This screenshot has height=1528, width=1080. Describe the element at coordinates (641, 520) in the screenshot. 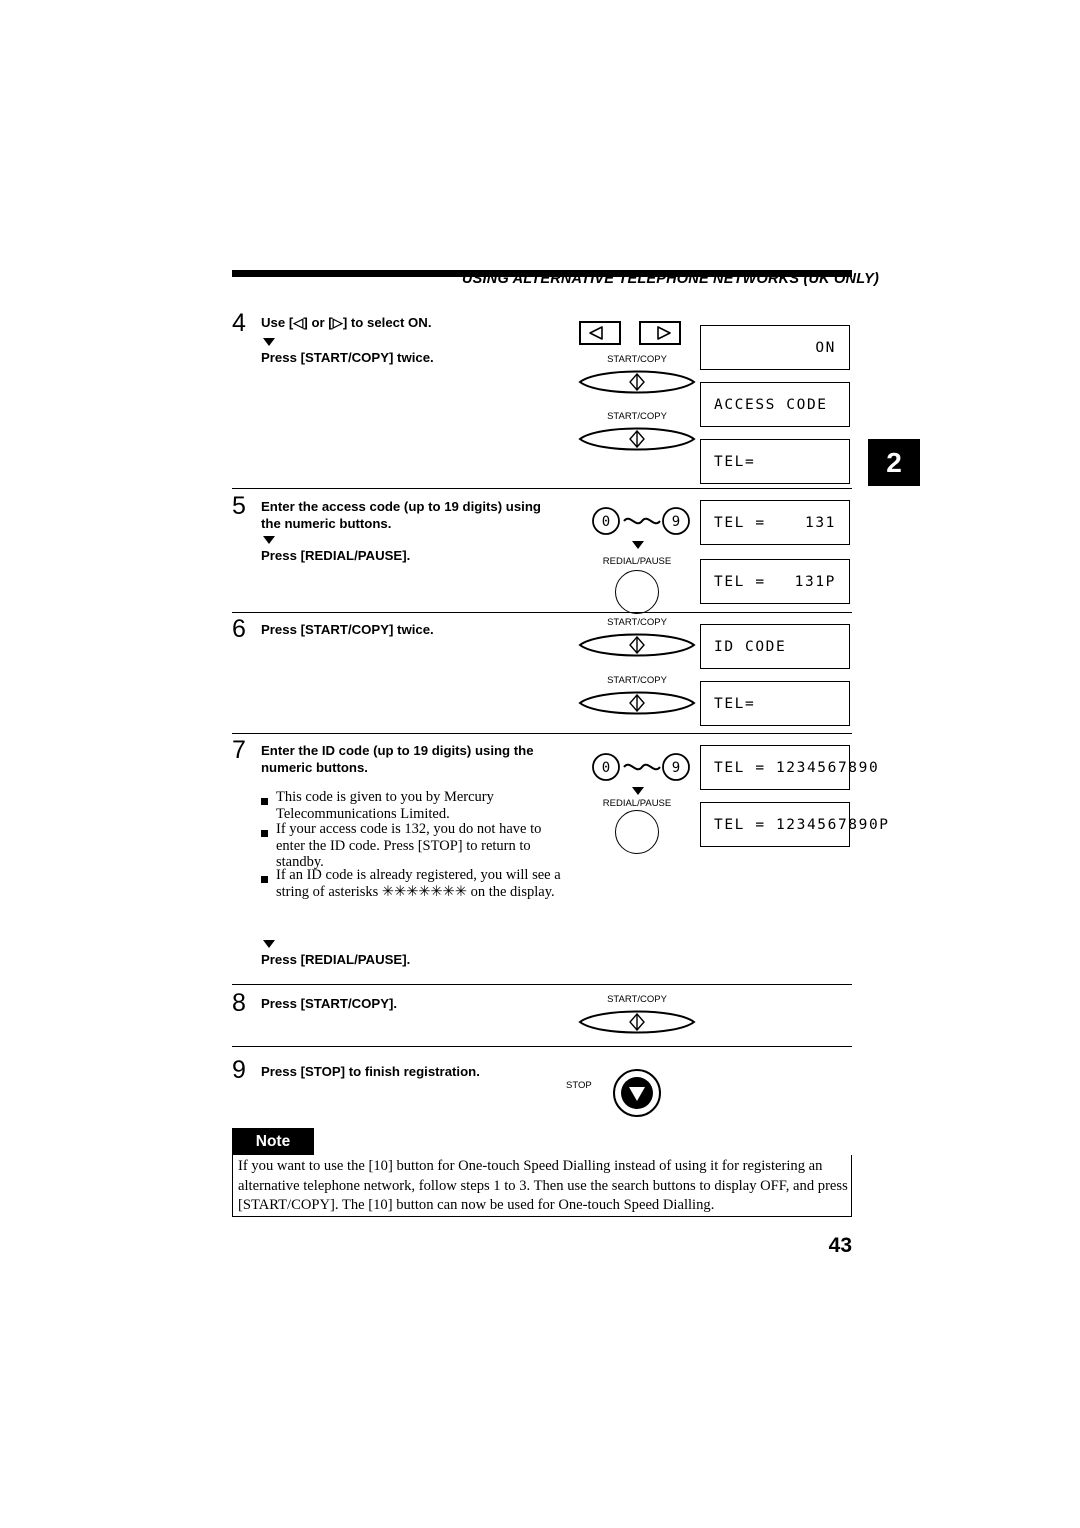

I see `numeric-buttons-1: 0 9` at that location.